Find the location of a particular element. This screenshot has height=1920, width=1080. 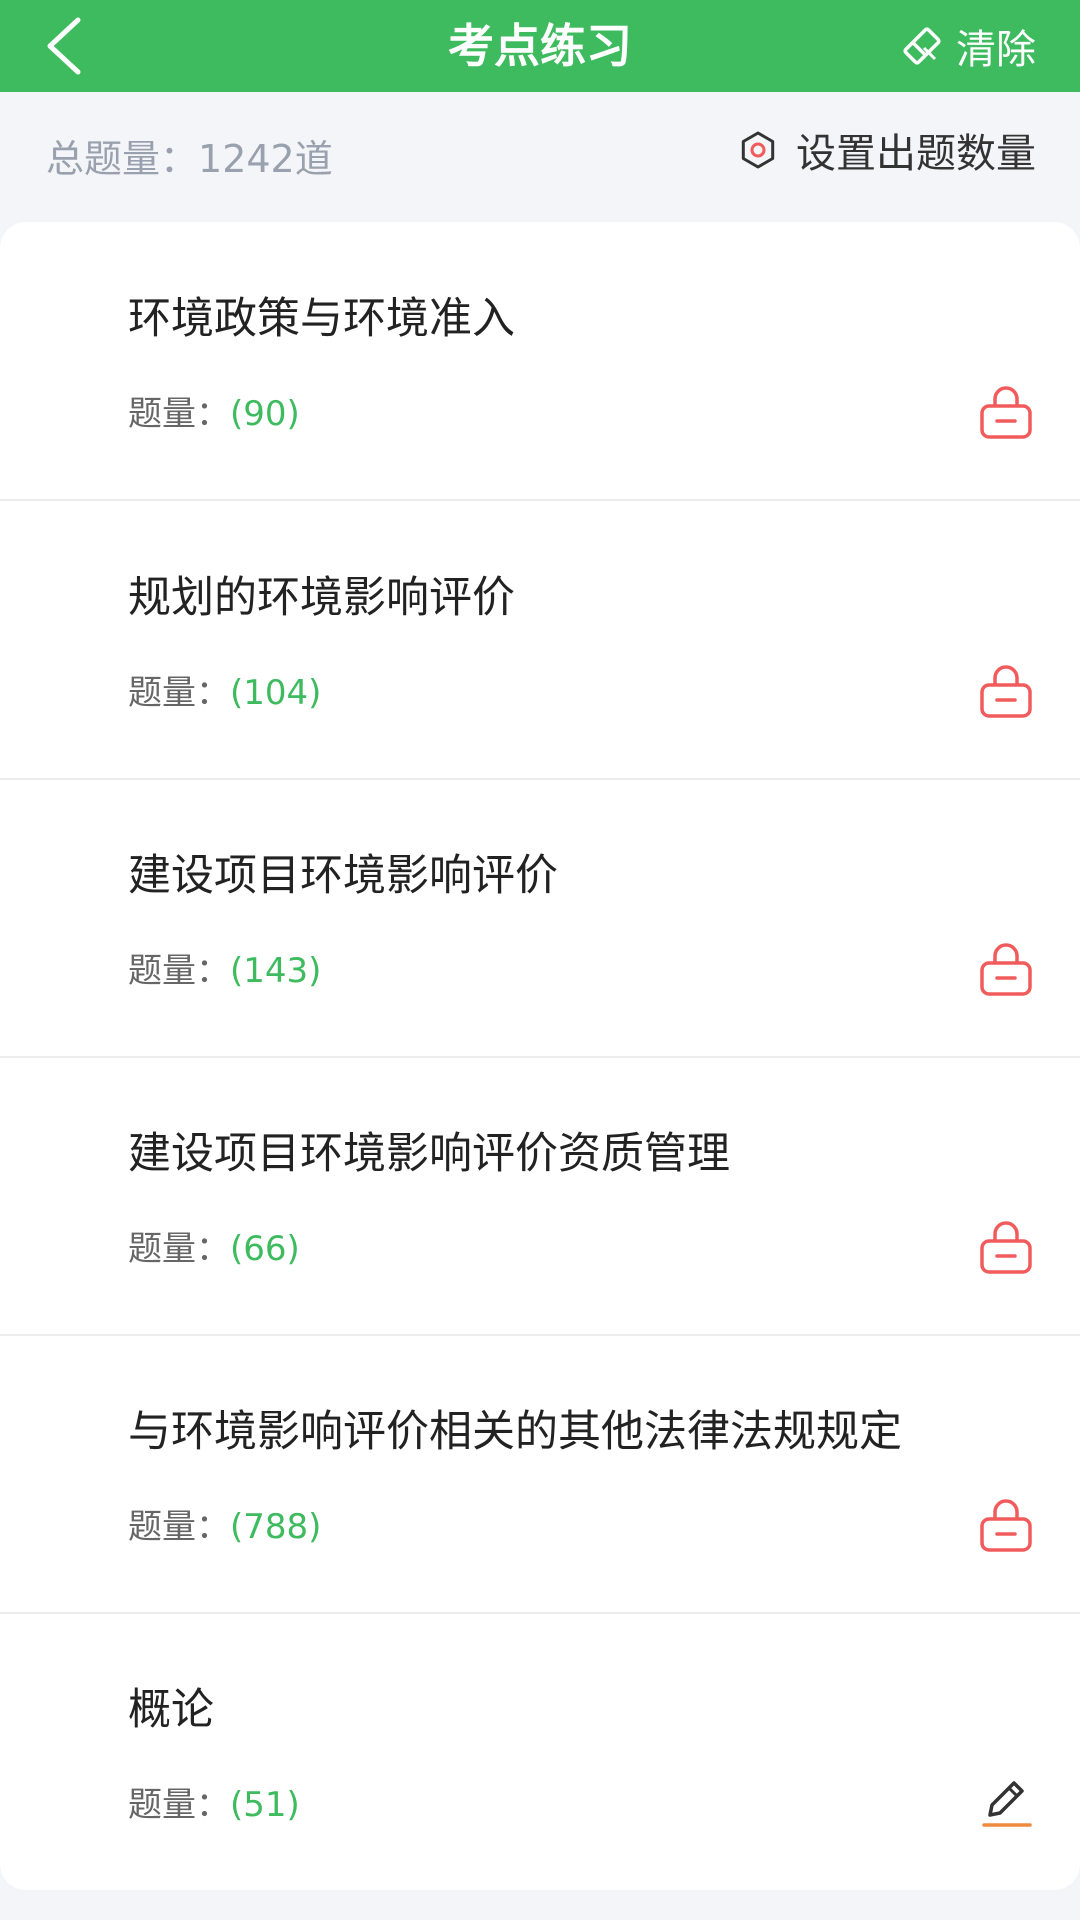

topic-title: 与环境影响评价相关的其他法律法规规定 is located at coordinates (515, 1432).